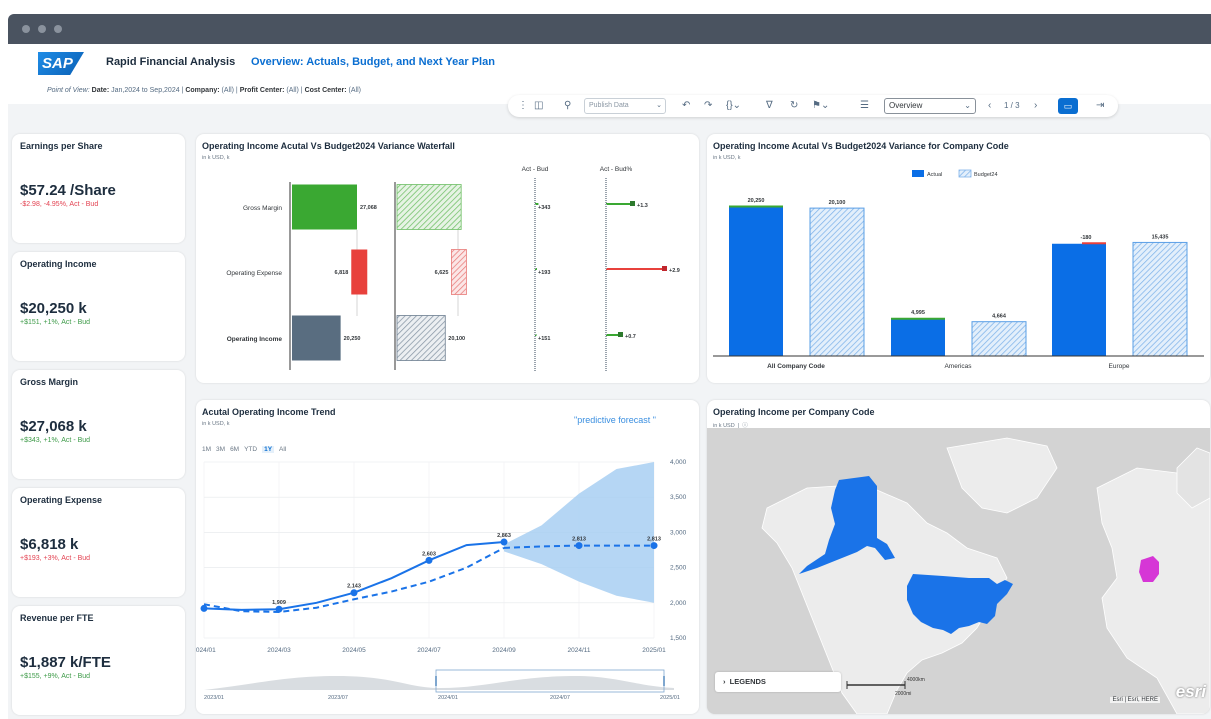 The height and width of the screenshot is (719, 1211). I want to click on kpi-title: Revenue per FTE, so click(57, 618).